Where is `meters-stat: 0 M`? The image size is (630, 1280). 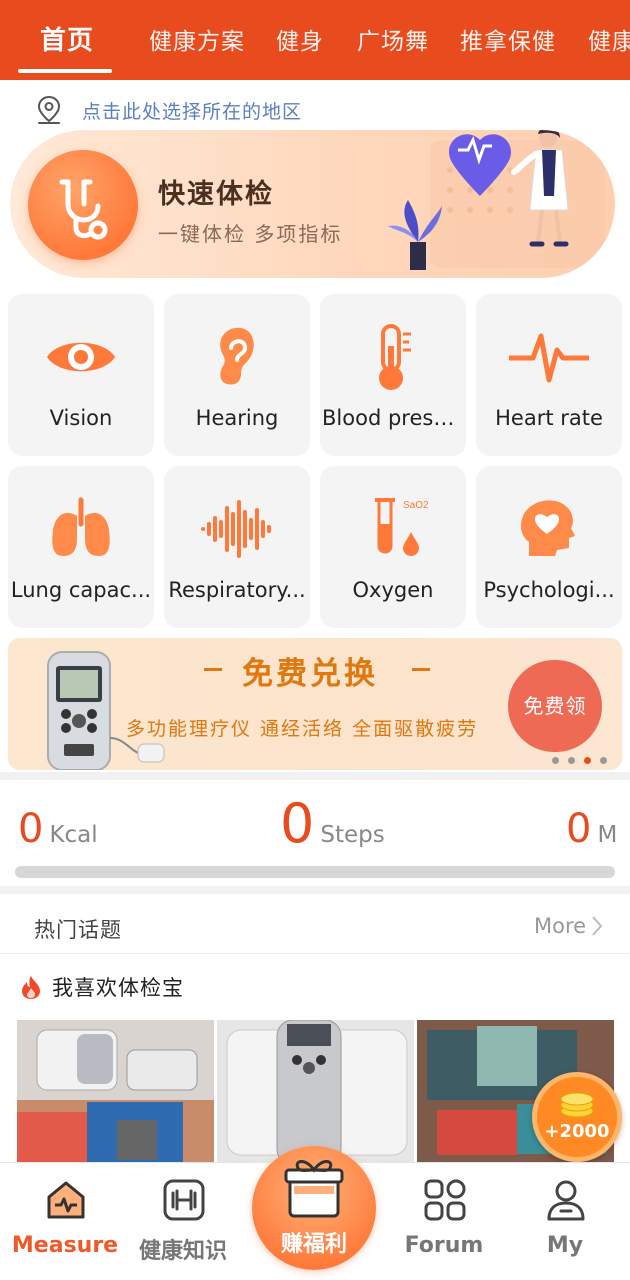 meters-stat: 0 M is located at coordinates (591, 829).